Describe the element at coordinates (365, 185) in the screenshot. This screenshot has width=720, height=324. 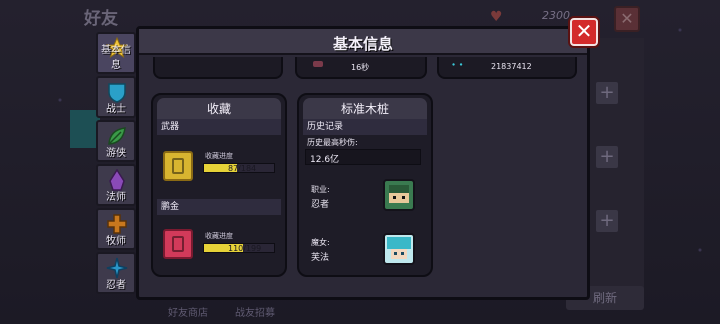
I see `training-dummy-panel: 标准木桩 历史记录 历史最高秒伤: 12.6亿 职业: 忍者 魔女: 芙法` at that location.